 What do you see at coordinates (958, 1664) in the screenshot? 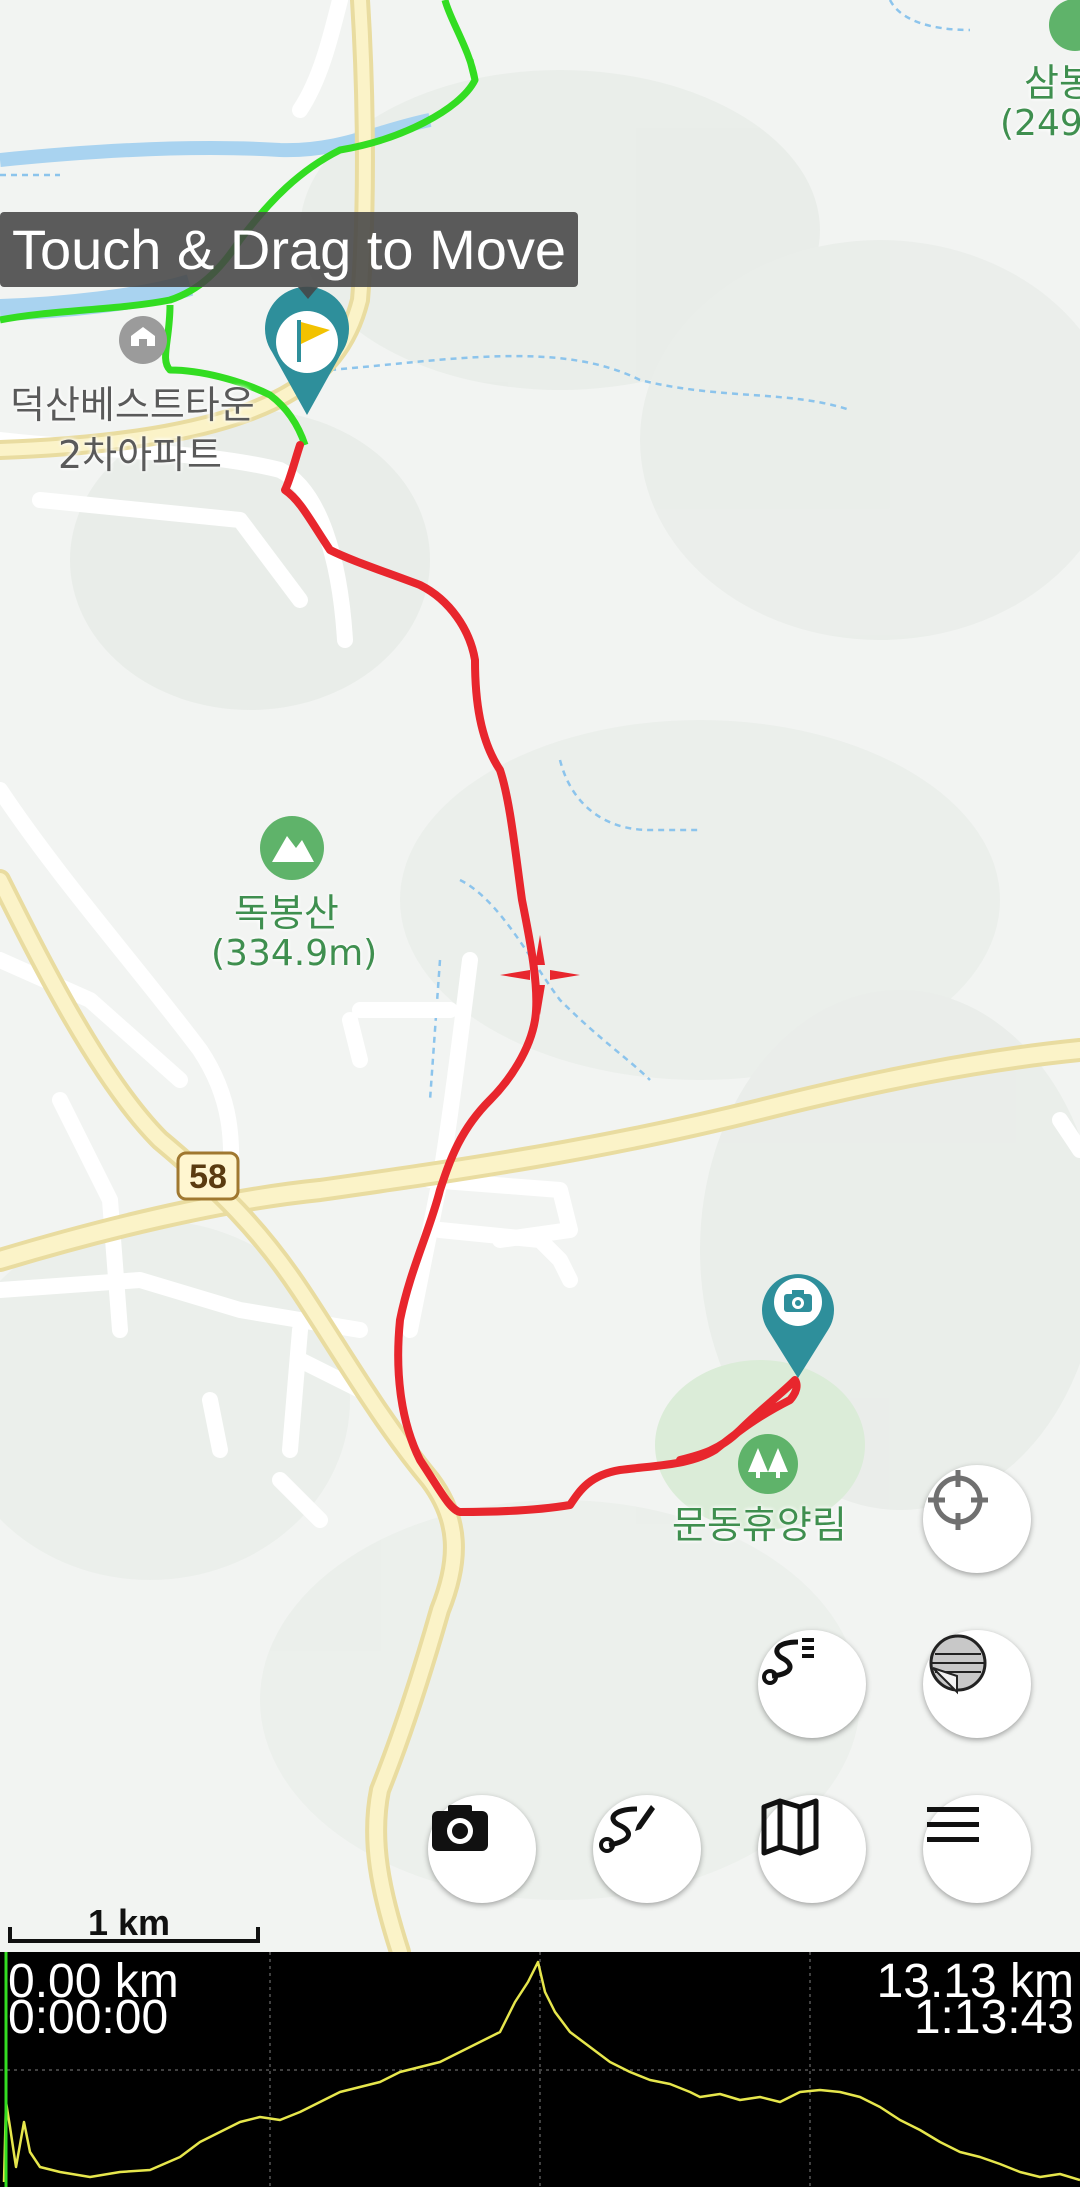
I see `layer-icon` at bounding box center [958, 1664].